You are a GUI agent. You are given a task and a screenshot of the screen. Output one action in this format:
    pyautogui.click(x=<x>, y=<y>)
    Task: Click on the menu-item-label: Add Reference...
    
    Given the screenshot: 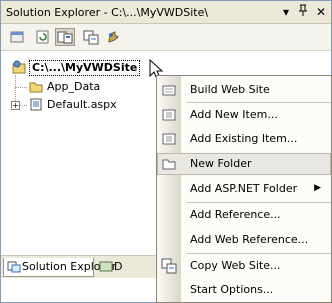 What is the action you would take?
    pyautogui.click(x=235, y=214)
    